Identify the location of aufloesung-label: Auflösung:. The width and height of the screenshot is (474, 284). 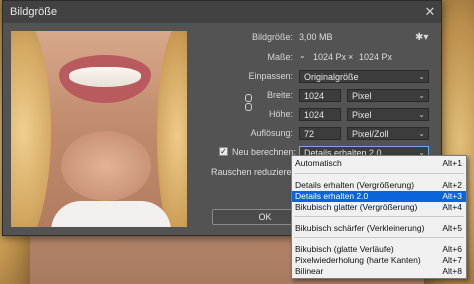
(271, 133).